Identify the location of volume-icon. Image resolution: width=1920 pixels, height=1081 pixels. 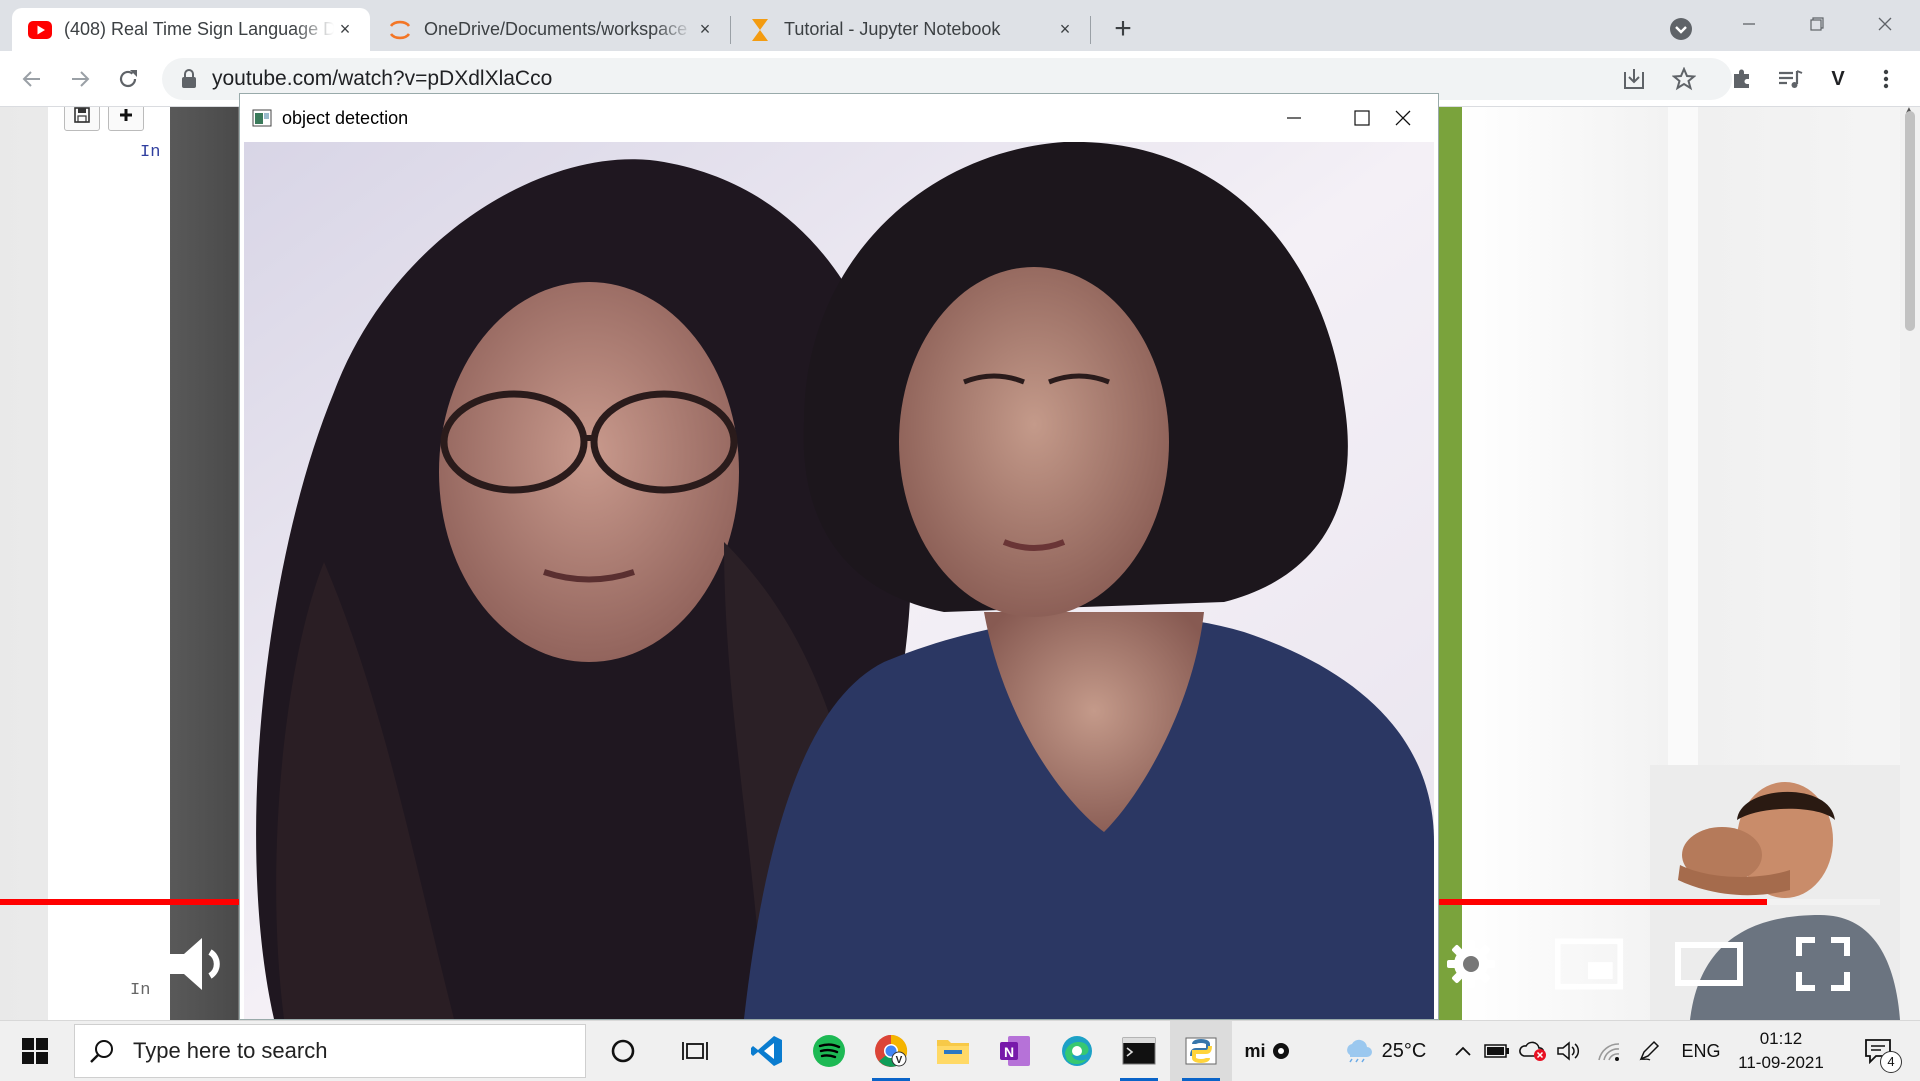
(195, 964).